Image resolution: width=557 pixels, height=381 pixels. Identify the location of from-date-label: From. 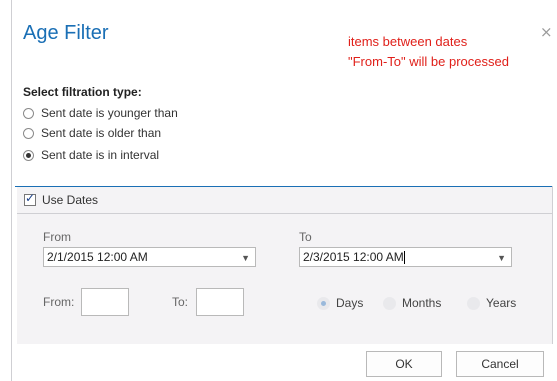
(57, 237).